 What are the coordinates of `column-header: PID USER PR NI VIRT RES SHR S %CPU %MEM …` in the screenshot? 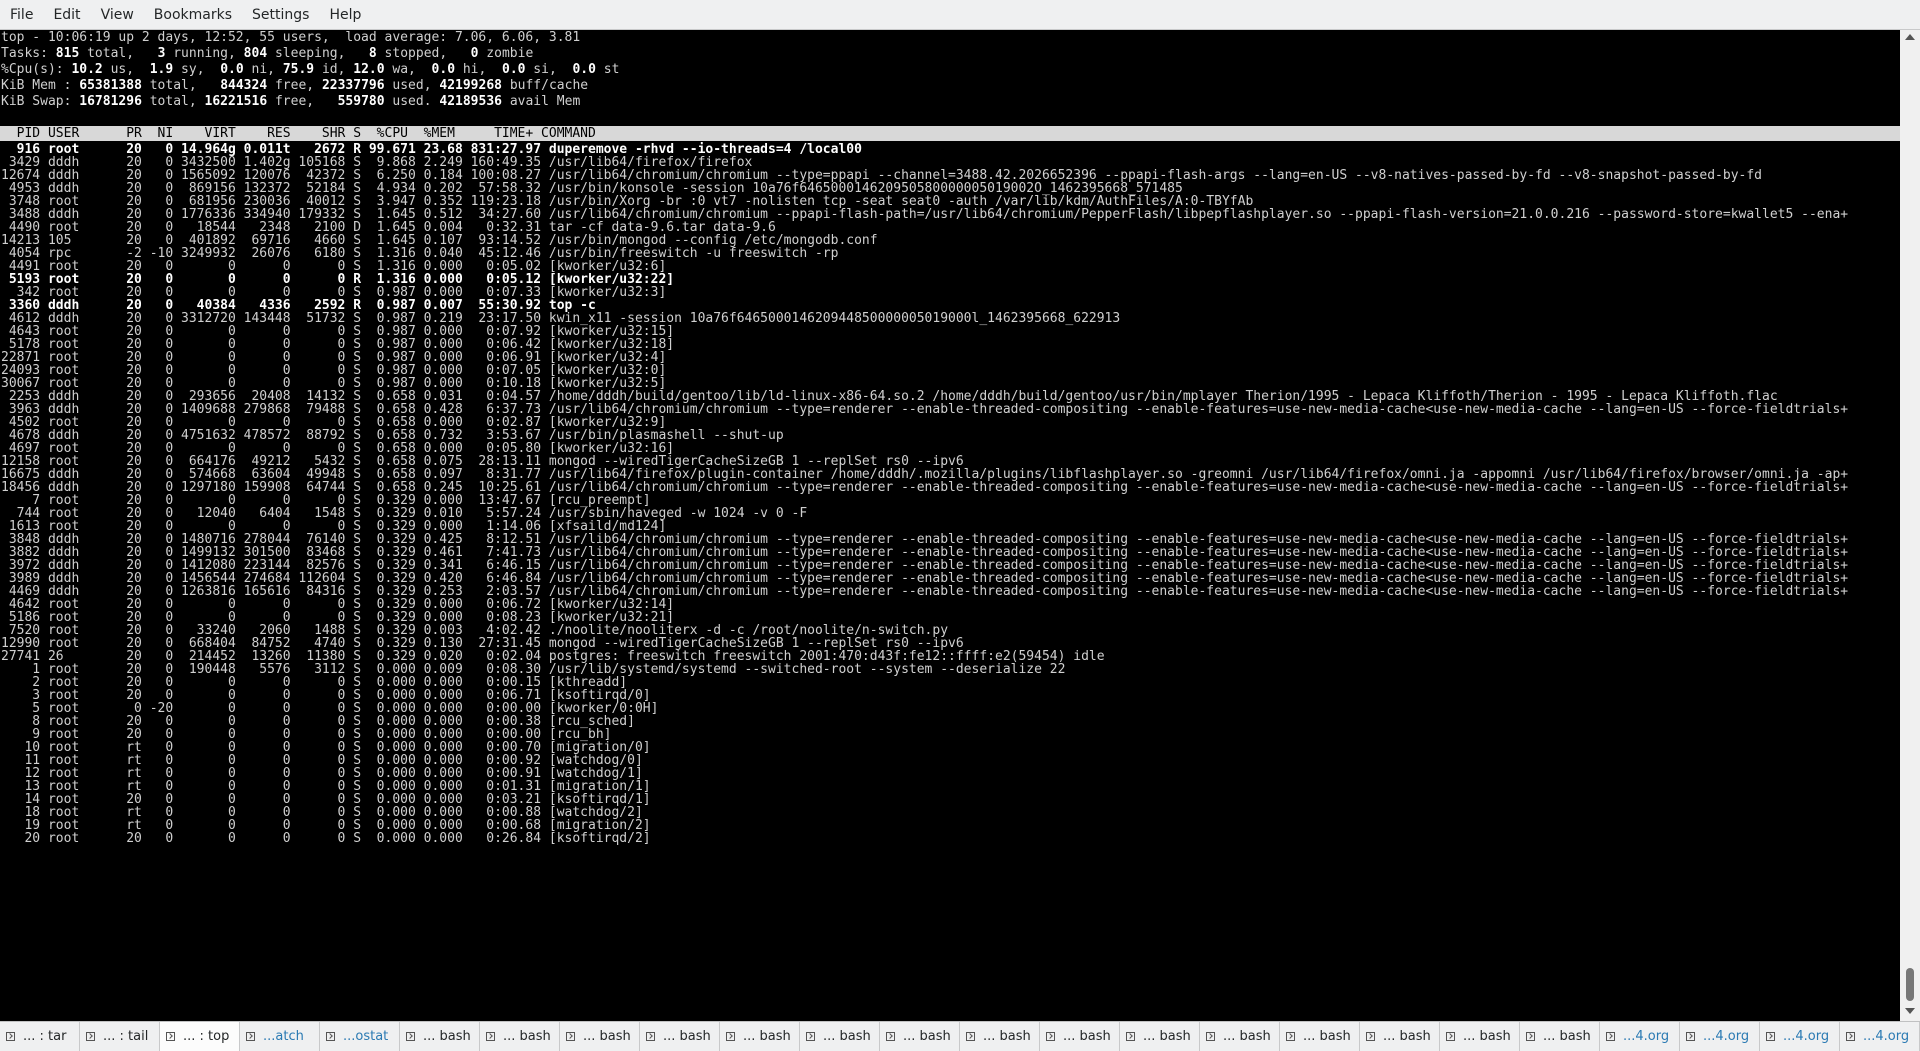 It's located at (950, 133).